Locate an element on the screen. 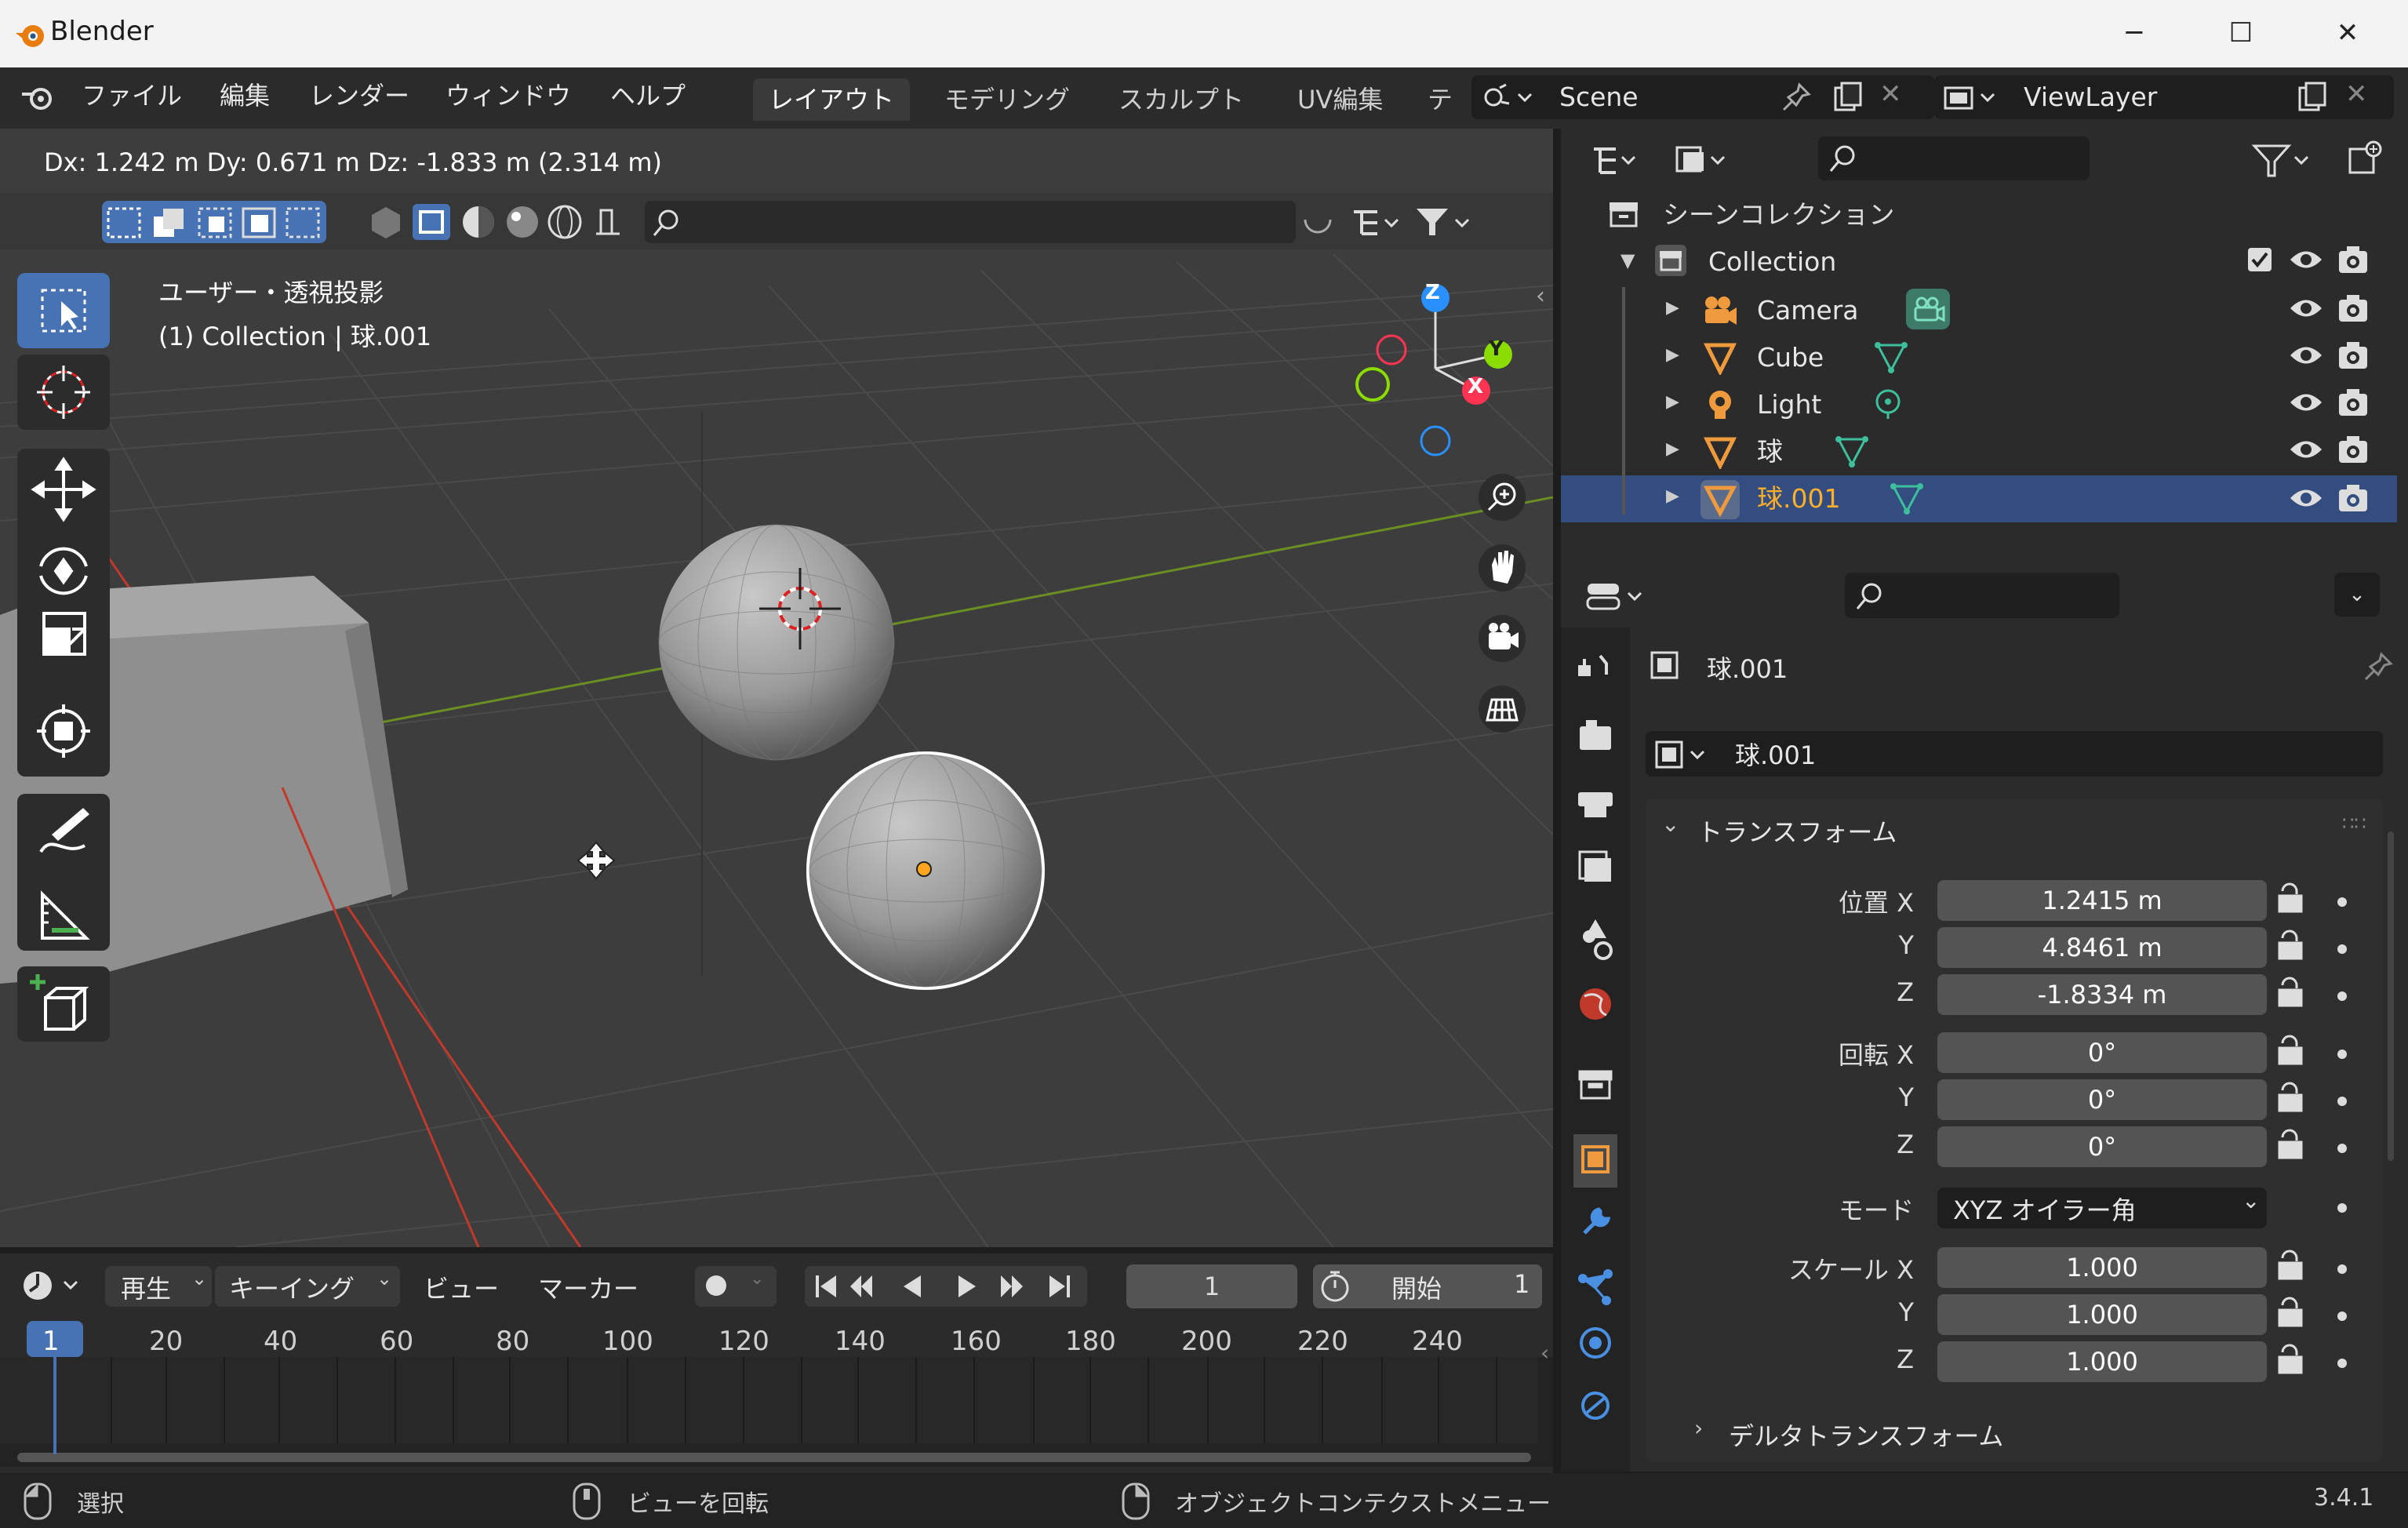 The height and width of the screenshot is (1528, 2408). timeline-editor-icon is located at coordinates (56, 1285).